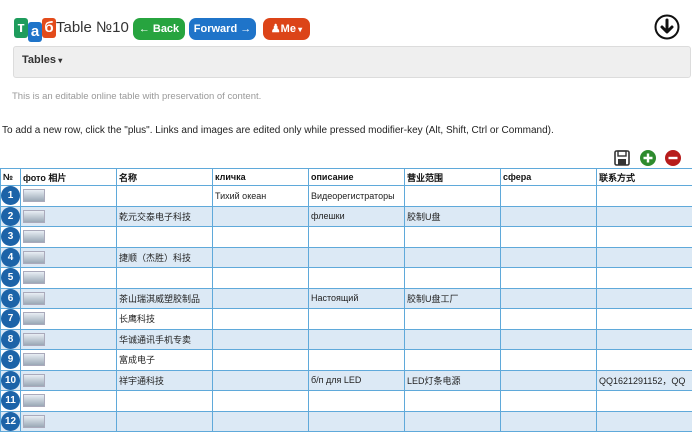 This screenshot has height=434, width=692. What do you see at coordinates (356, 380) in the screenshot?
I see `table-cell-desc: б/п для LED` at bounding box center [356, 380].